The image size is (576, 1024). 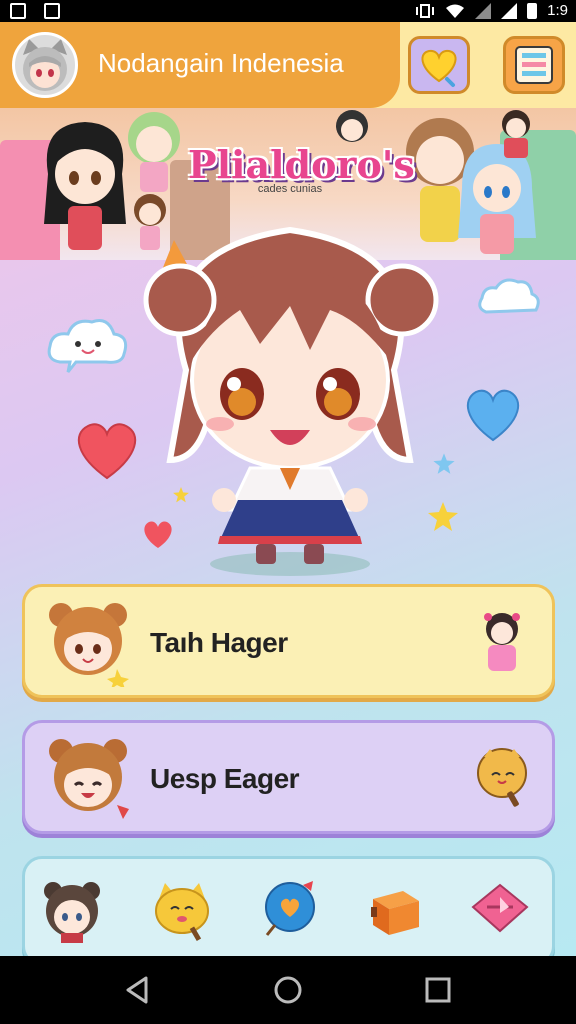 I want to click on card-1-label: Taıh Hager, so click(x=219, y=642).